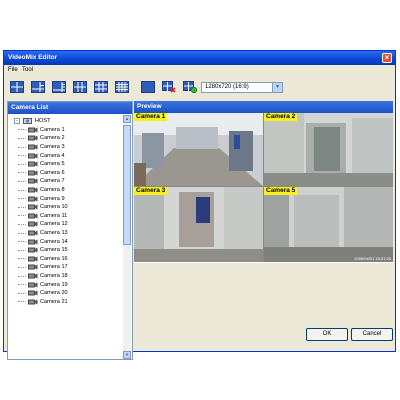 Image resolution: width=400 pixels, height=400 pixels. I want to click on camera-list-item: Camera 10, so click(66, 207).